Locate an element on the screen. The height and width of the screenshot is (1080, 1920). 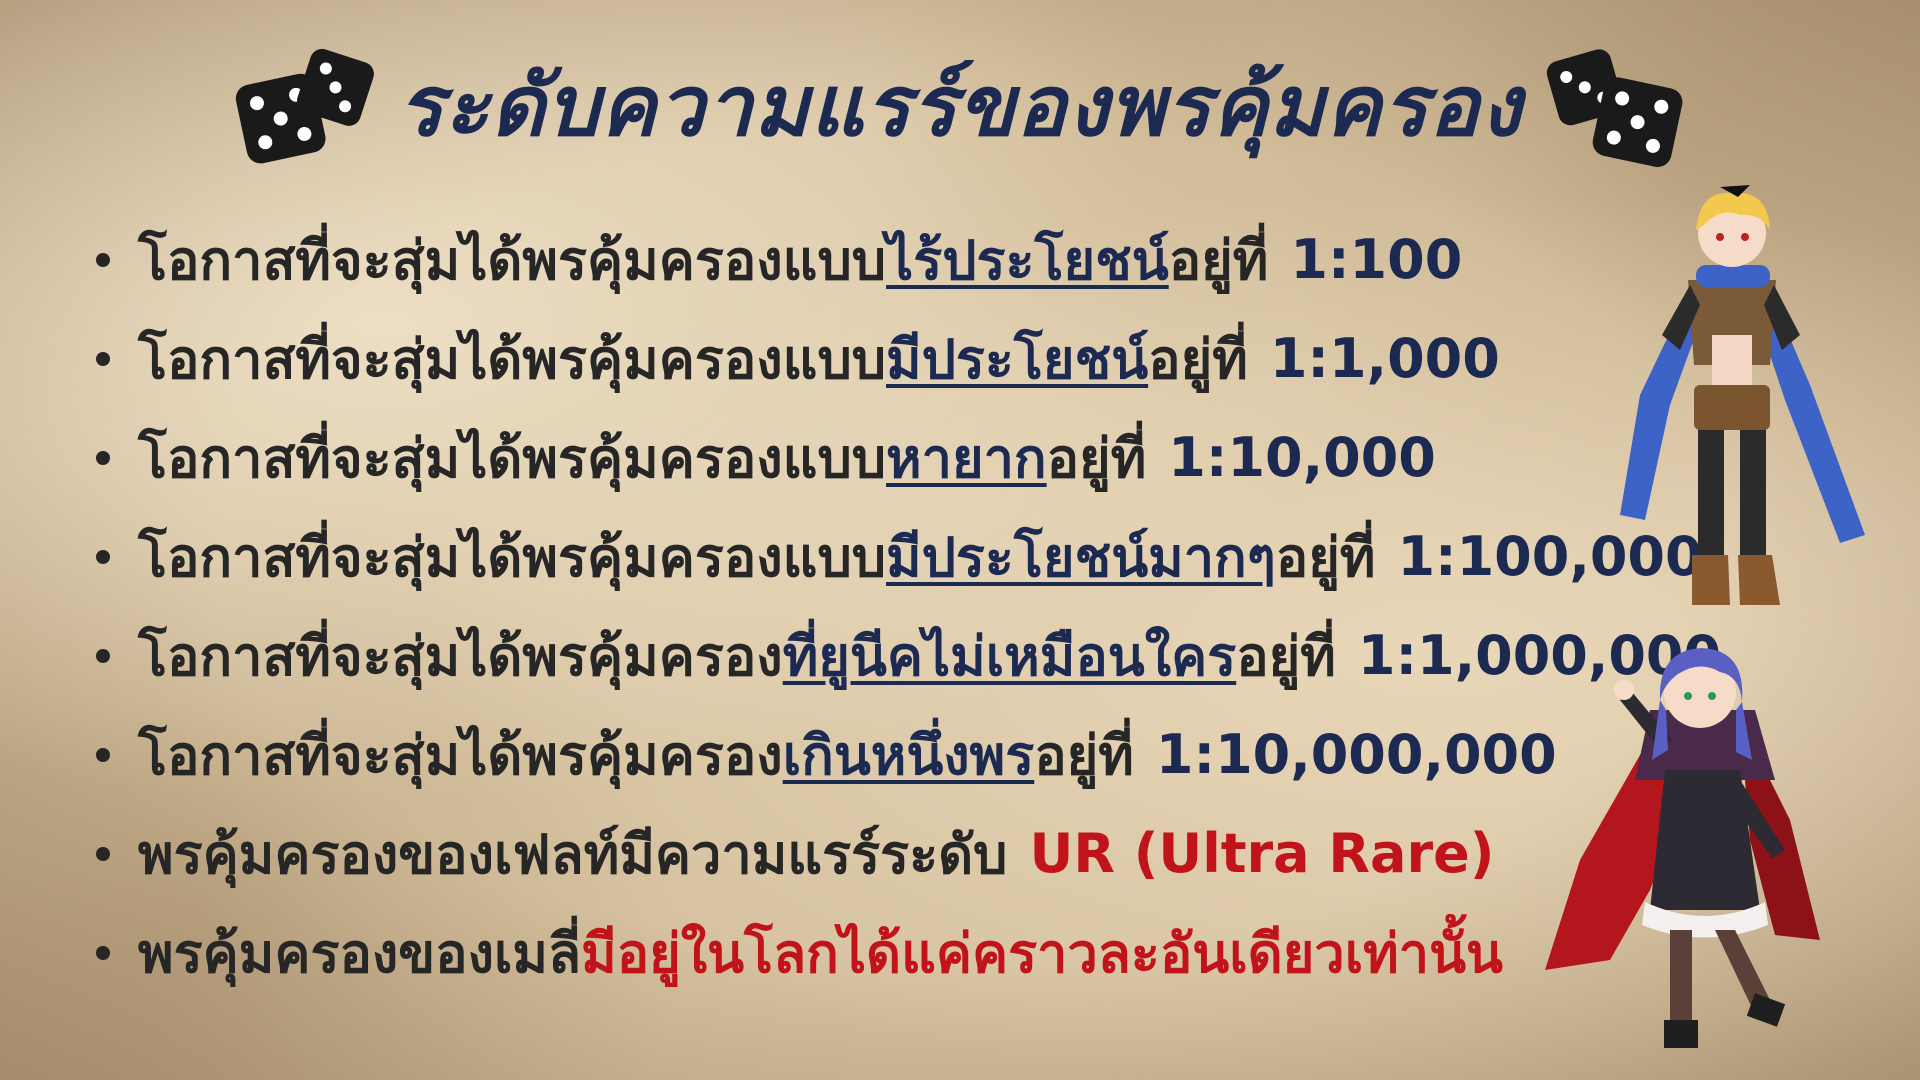
purple-hair-girl-character is located at coordinates (1682, 848).